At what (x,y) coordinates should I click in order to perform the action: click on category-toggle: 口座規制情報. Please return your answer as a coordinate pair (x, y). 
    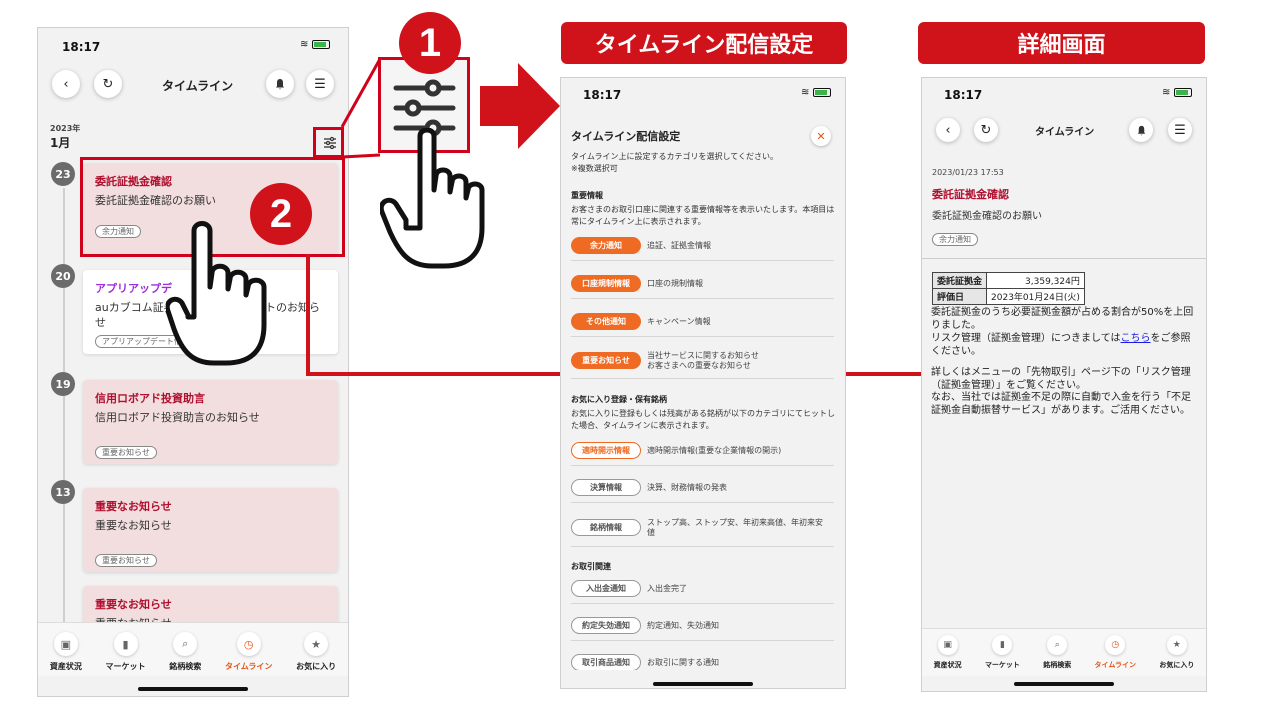
    Looking at the image, I should click on (606, 283).